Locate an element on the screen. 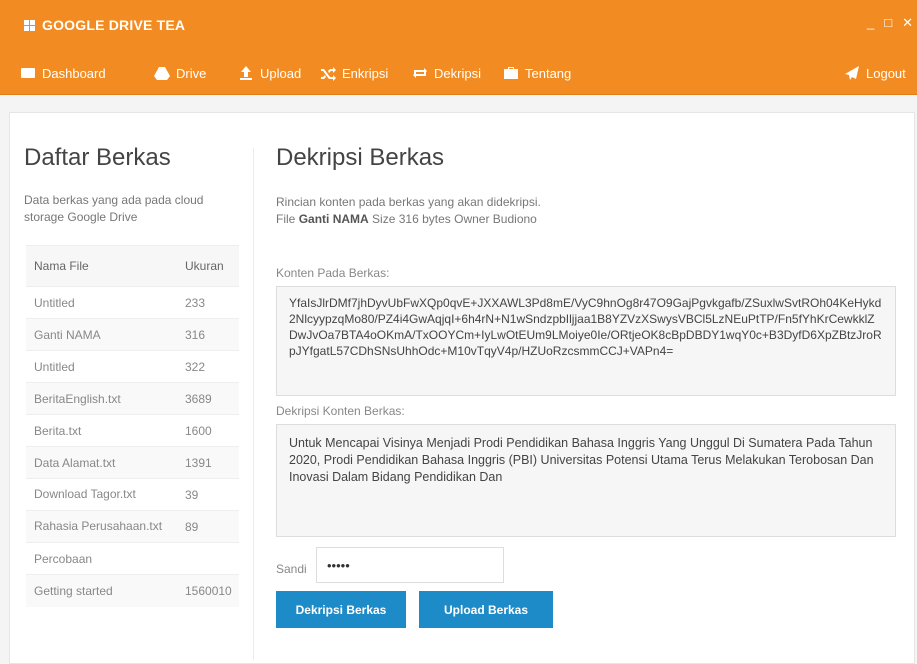 The height and width of the screenshot is (664, 917). menu-item-dashboard: Dashboard is located at coordinates (63, 73).